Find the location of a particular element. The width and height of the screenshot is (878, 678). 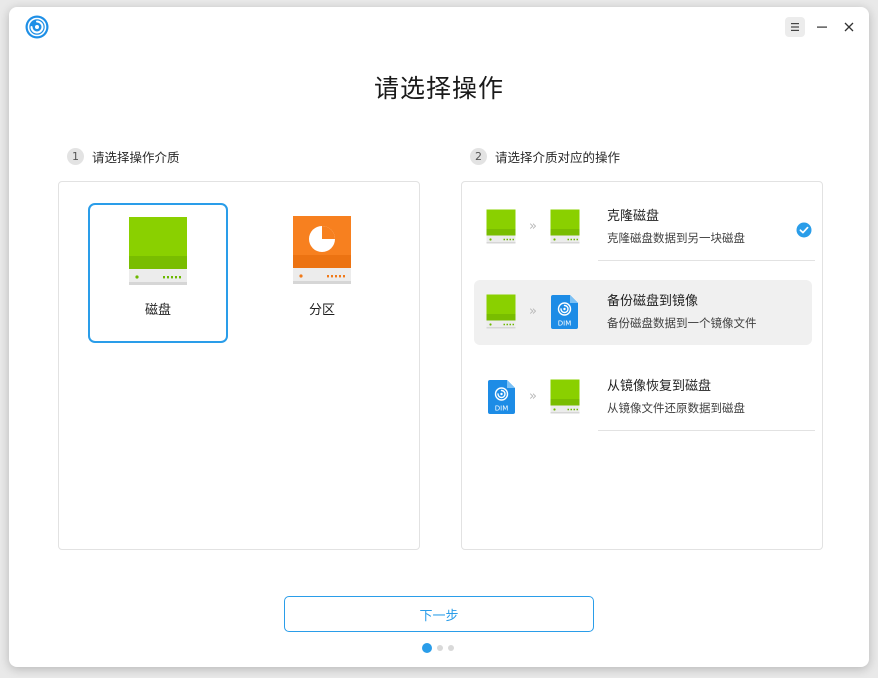

step1-heading: 1 请选择操作介质 is located at coordinates (123, 156).